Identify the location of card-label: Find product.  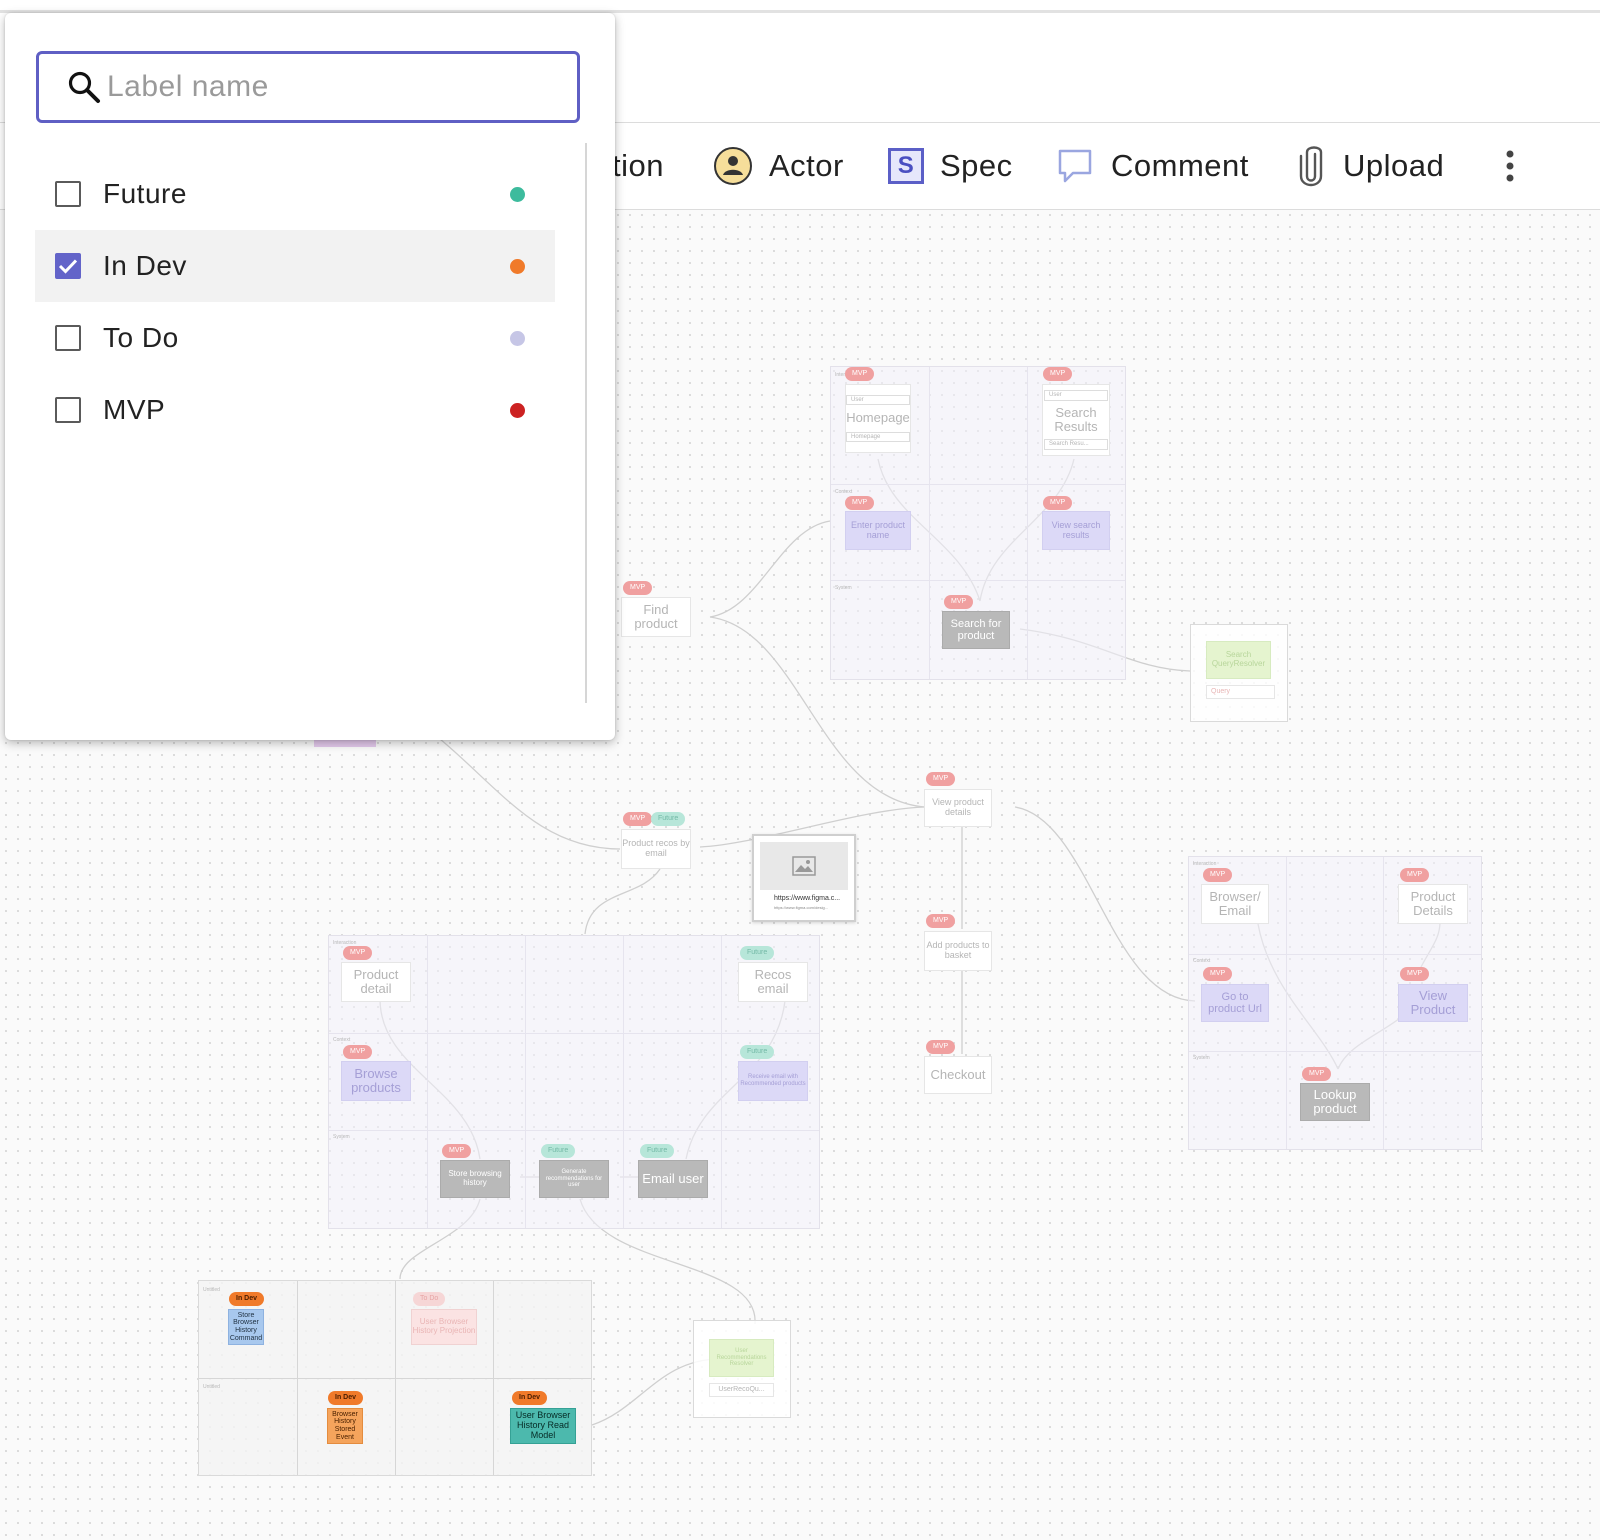
(656, 616).